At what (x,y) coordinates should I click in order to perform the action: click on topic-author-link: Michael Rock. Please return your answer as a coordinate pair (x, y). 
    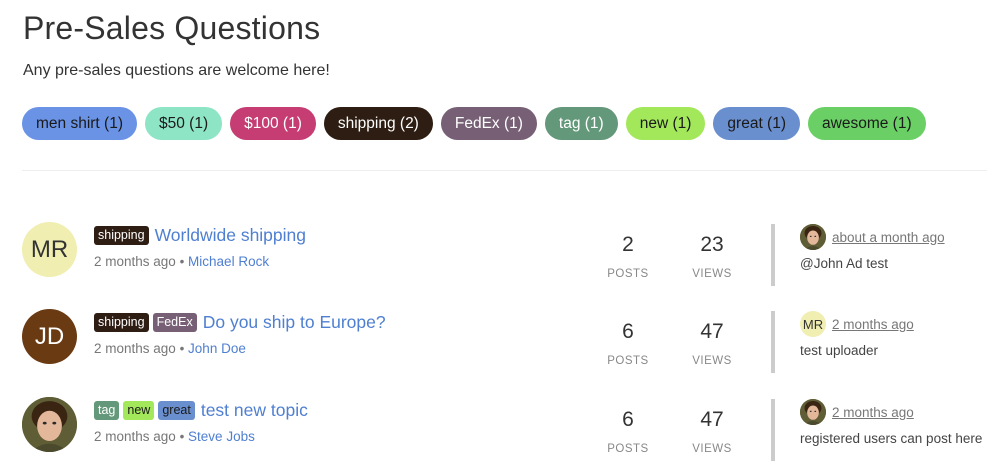
    Looking at the image, I should click on (228, 261).